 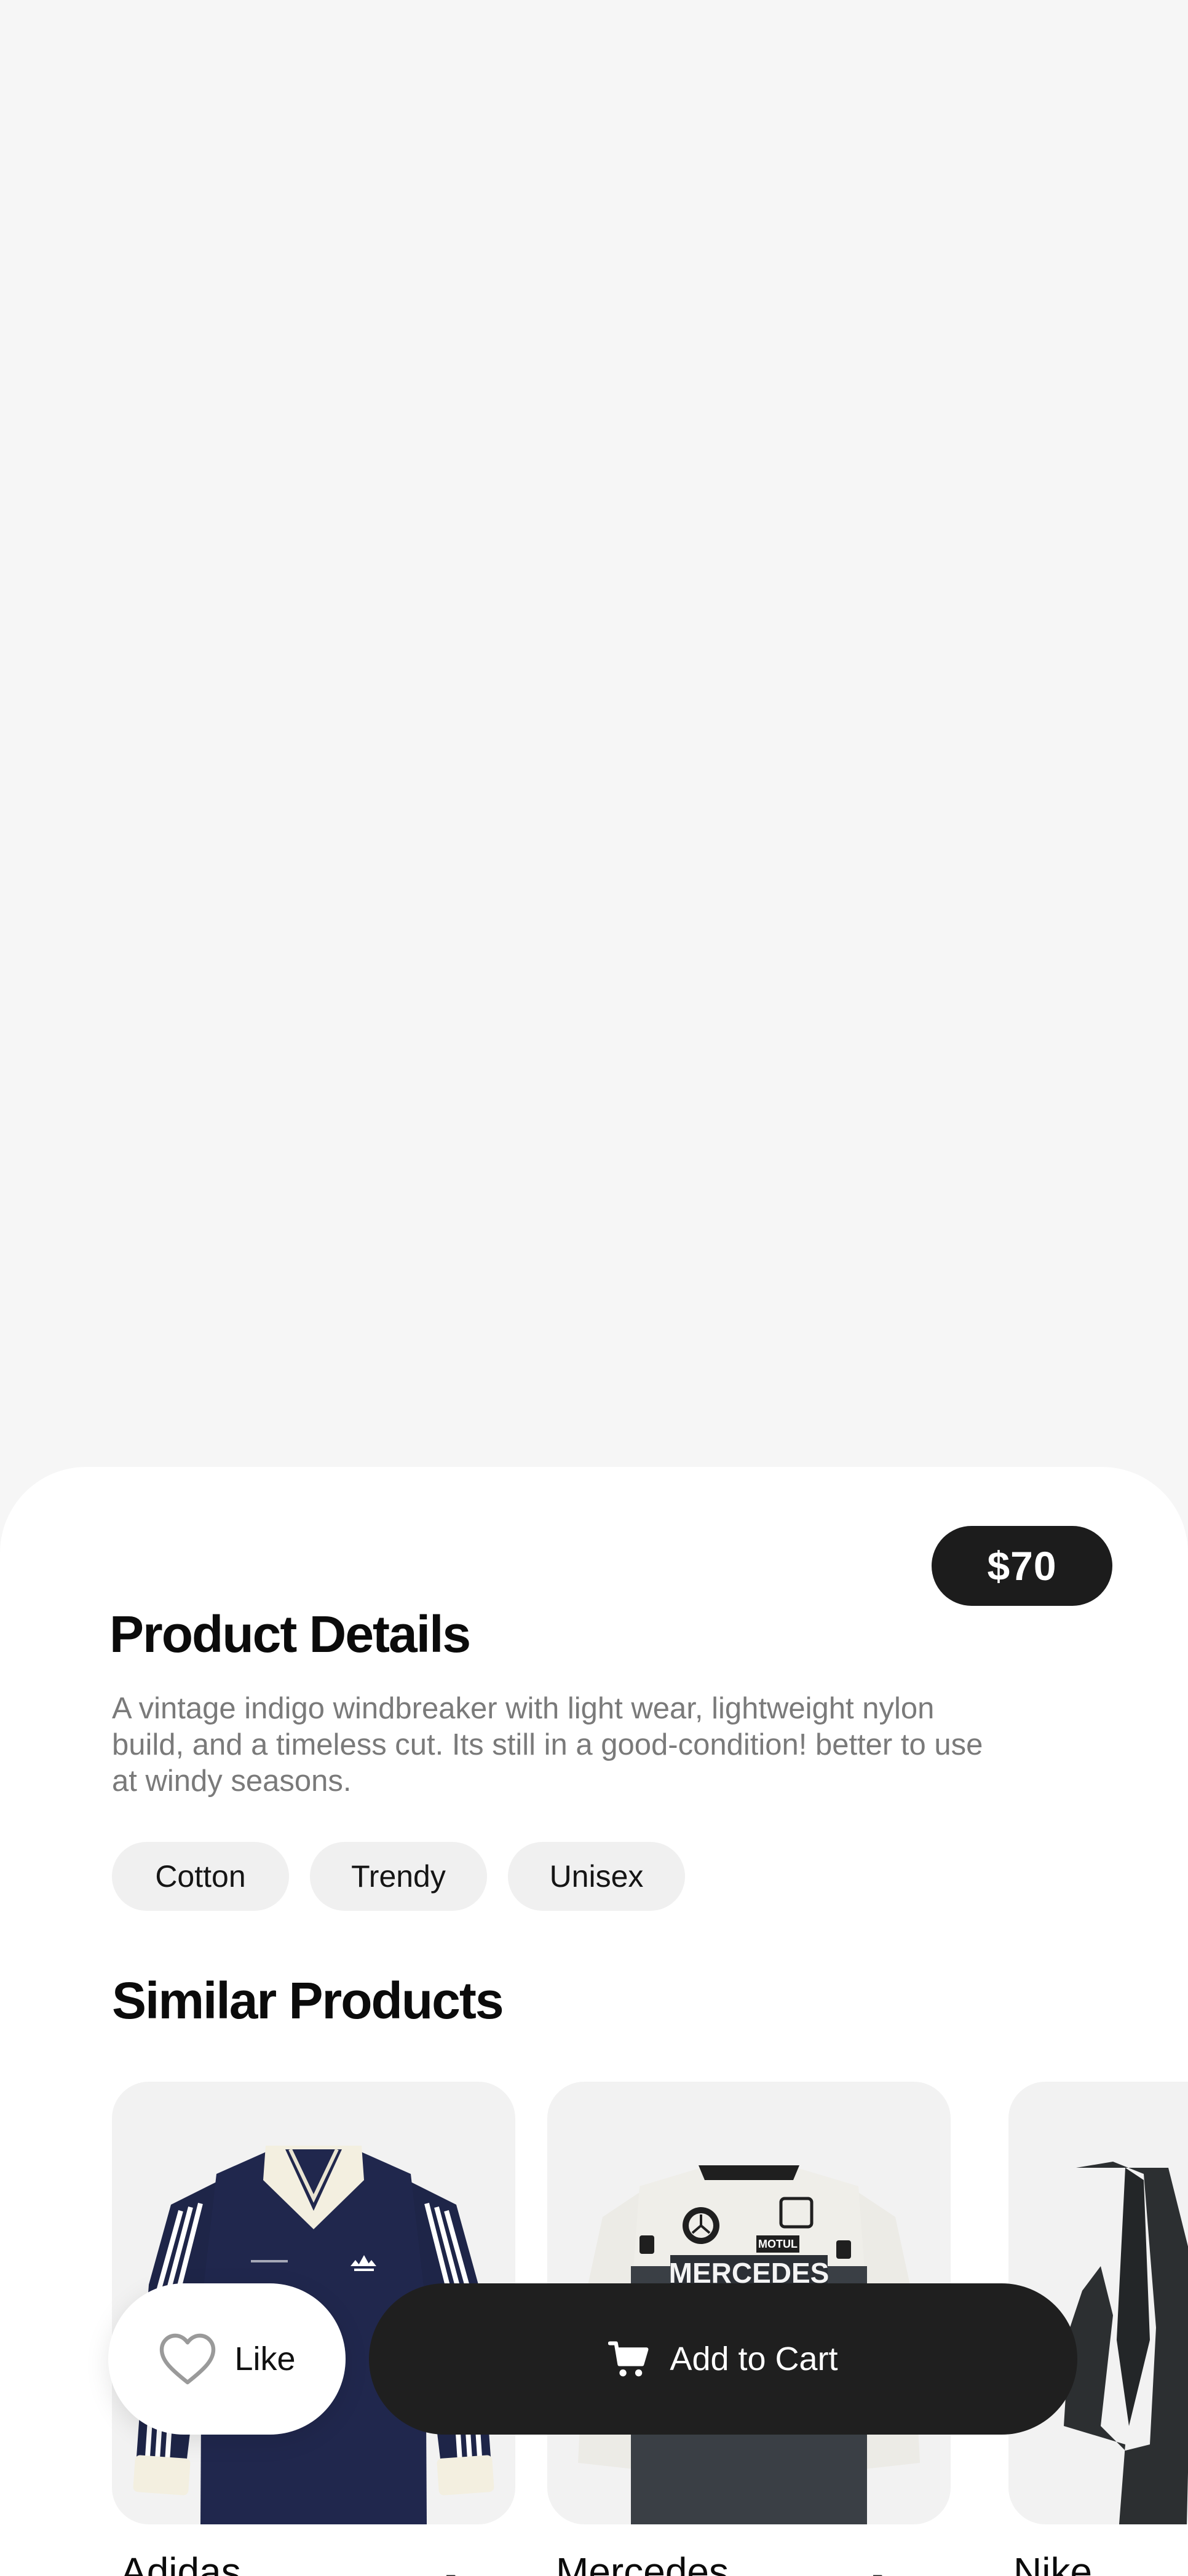 What do you see at coordinates (1052, 2562) in the screenshot?
I see `similar-product-name-nike: Nike` at bounding box center [1052, 2562].